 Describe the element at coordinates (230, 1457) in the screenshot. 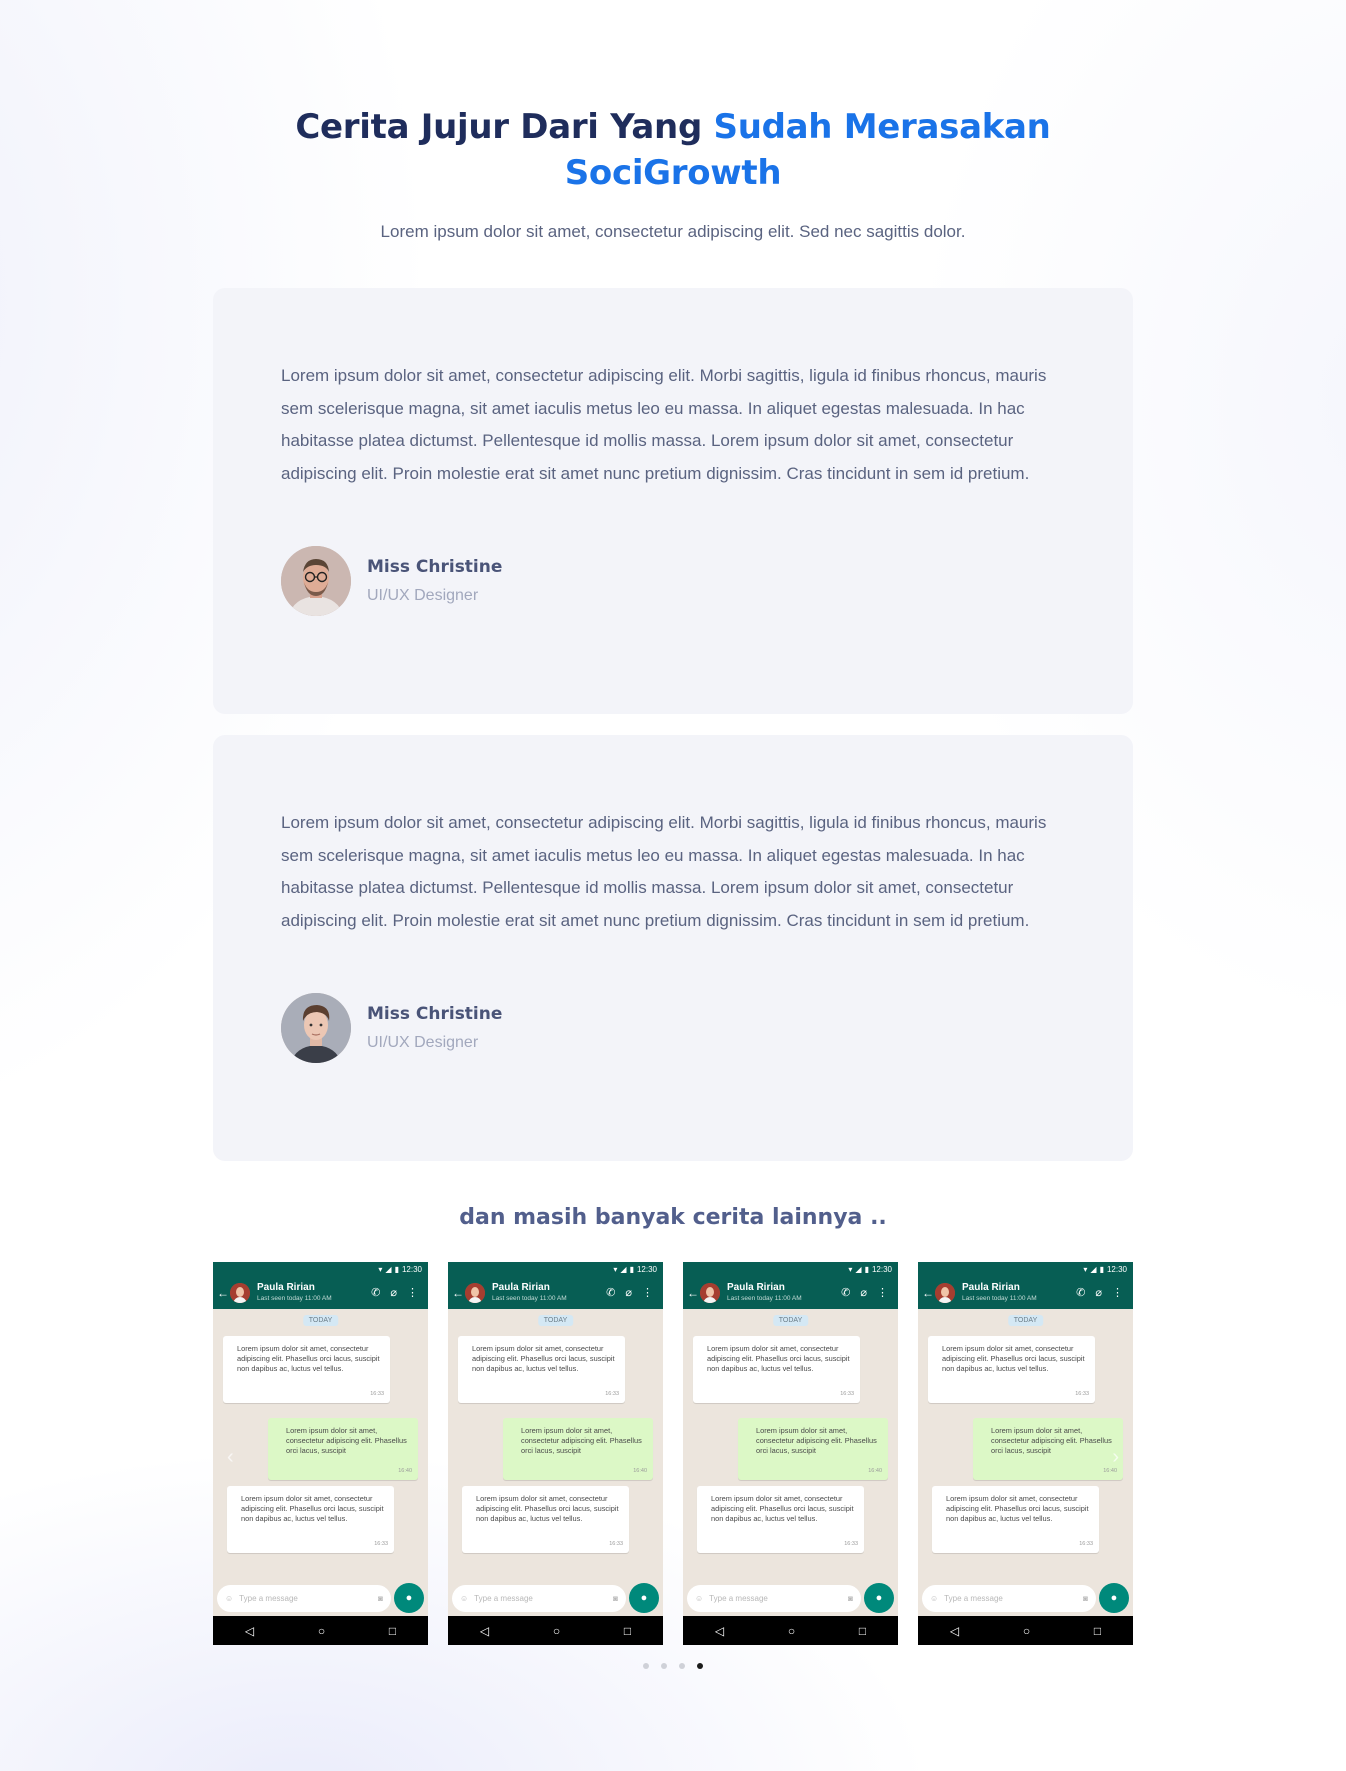

I see `carousel-prev-arrow-icon: ‹` at that location.